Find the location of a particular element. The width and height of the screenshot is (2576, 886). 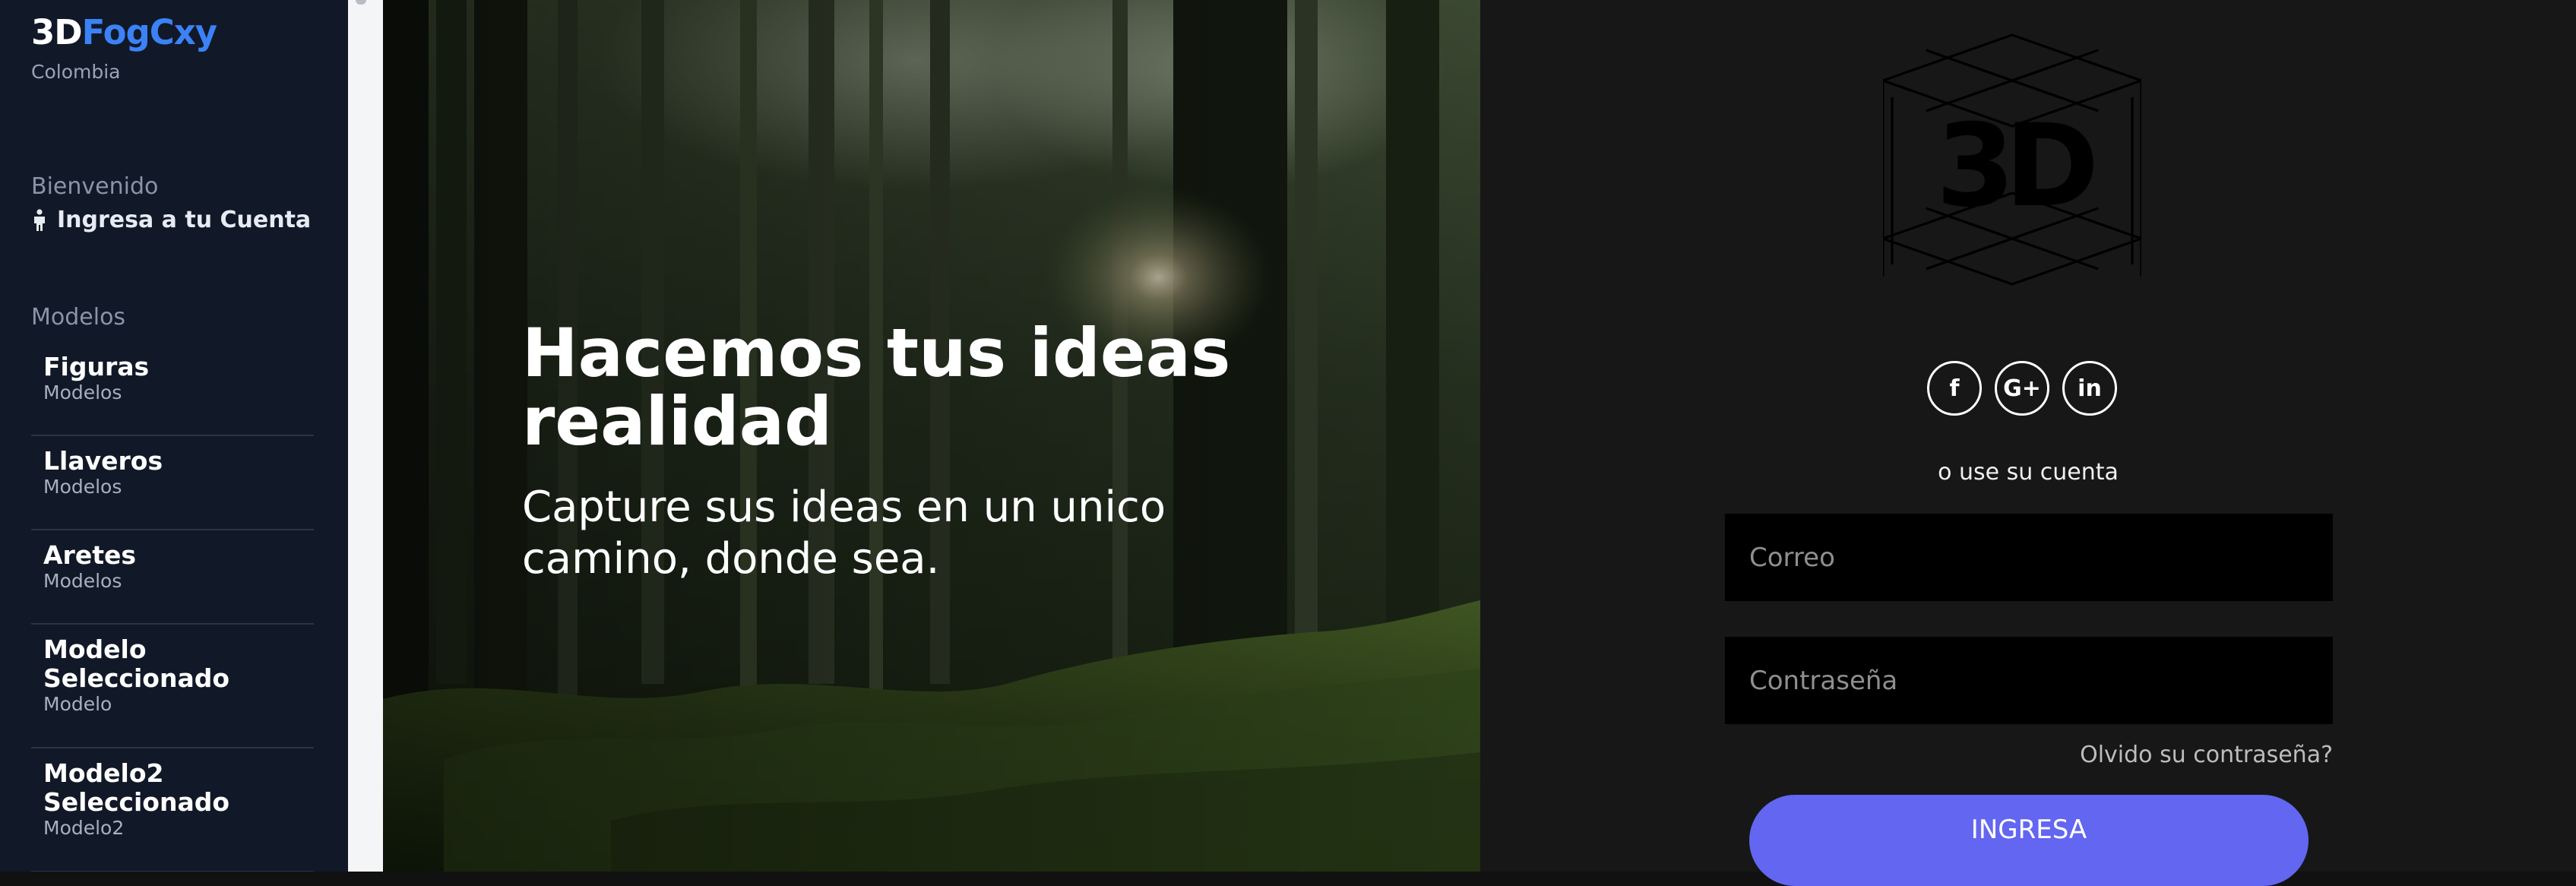

scrollbar-thumb is located at coordinates (361, 2).